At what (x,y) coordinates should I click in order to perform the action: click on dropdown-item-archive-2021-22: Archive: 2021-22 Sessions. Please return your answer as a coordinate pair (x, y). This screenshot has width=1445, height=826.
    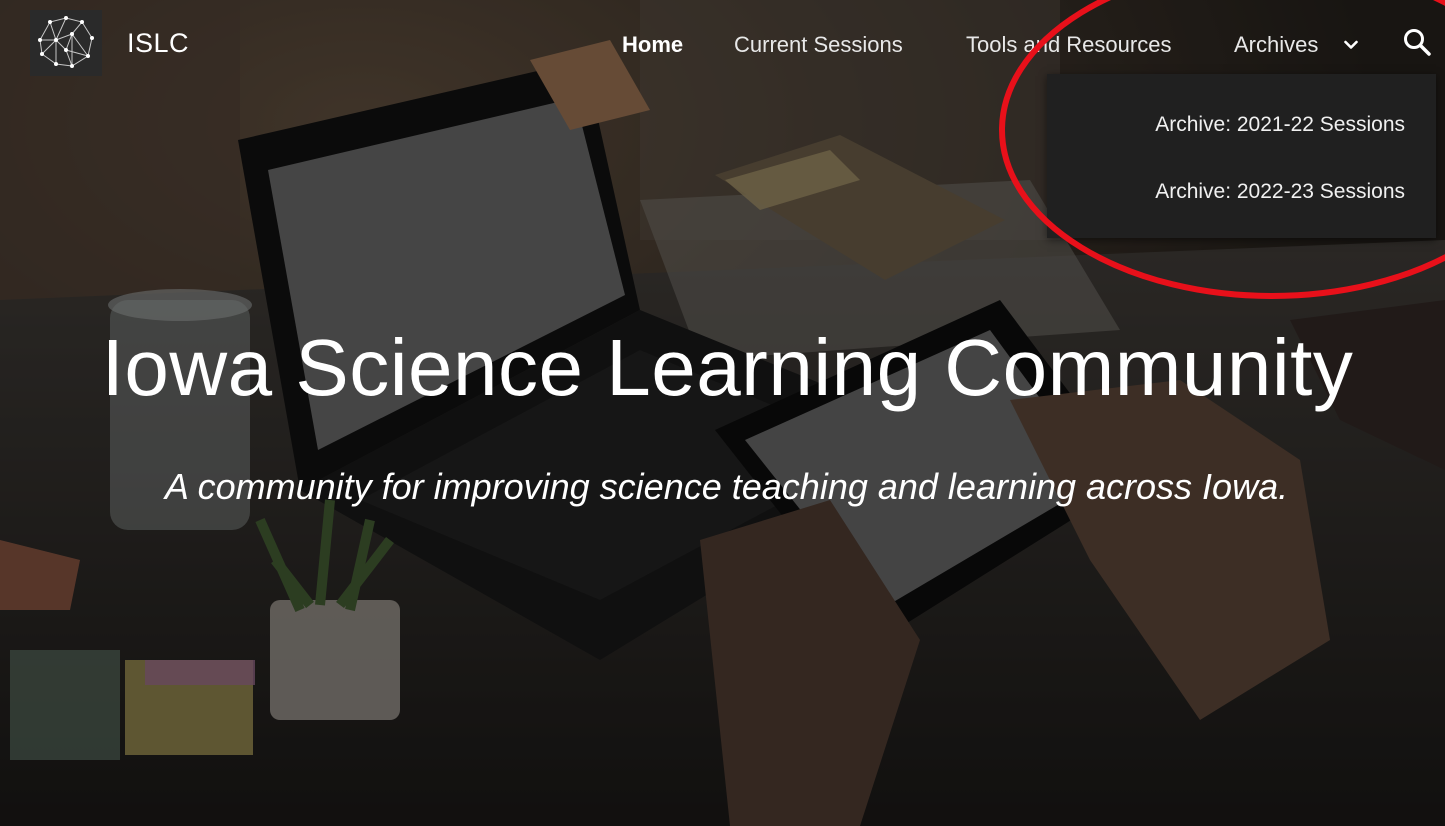
    Looking at the image, I should click on (1280, 125).